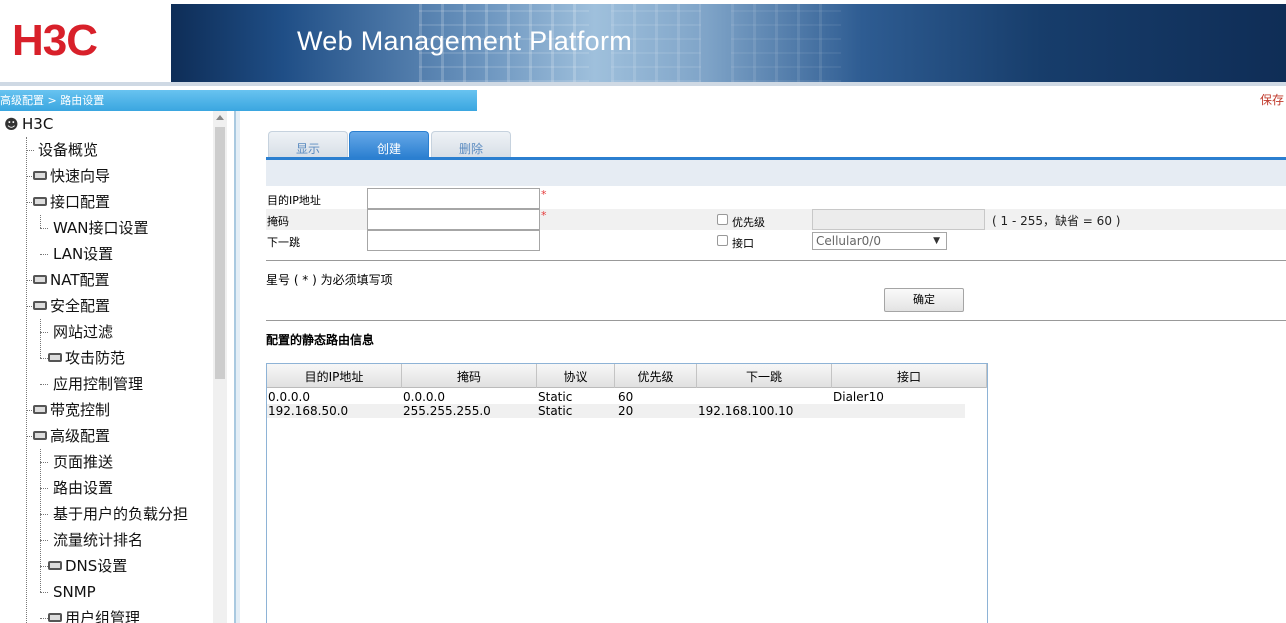 This screenshot has height=623, width=1286. Describe the element at coordinates (776, 173) in the screenshot. I see `form-header-bar` at that location.